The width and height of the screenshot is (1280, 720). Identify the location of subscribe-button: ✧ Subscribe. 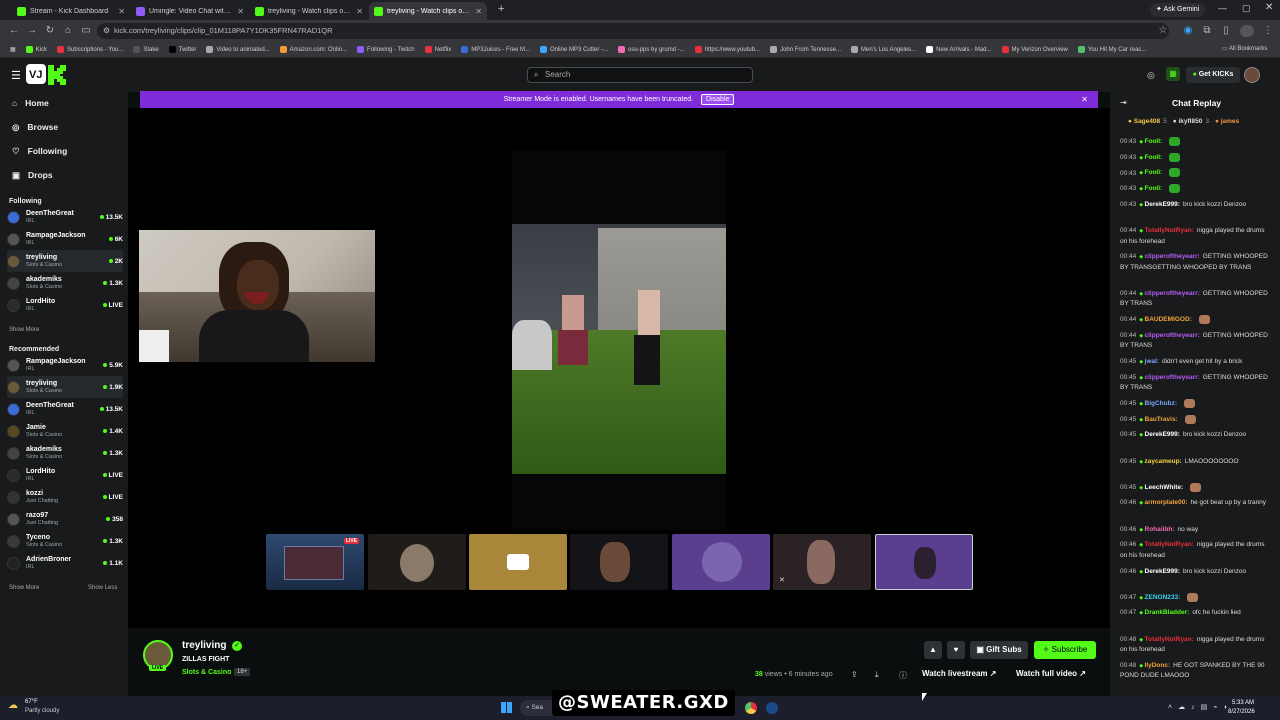
(1065, 650).